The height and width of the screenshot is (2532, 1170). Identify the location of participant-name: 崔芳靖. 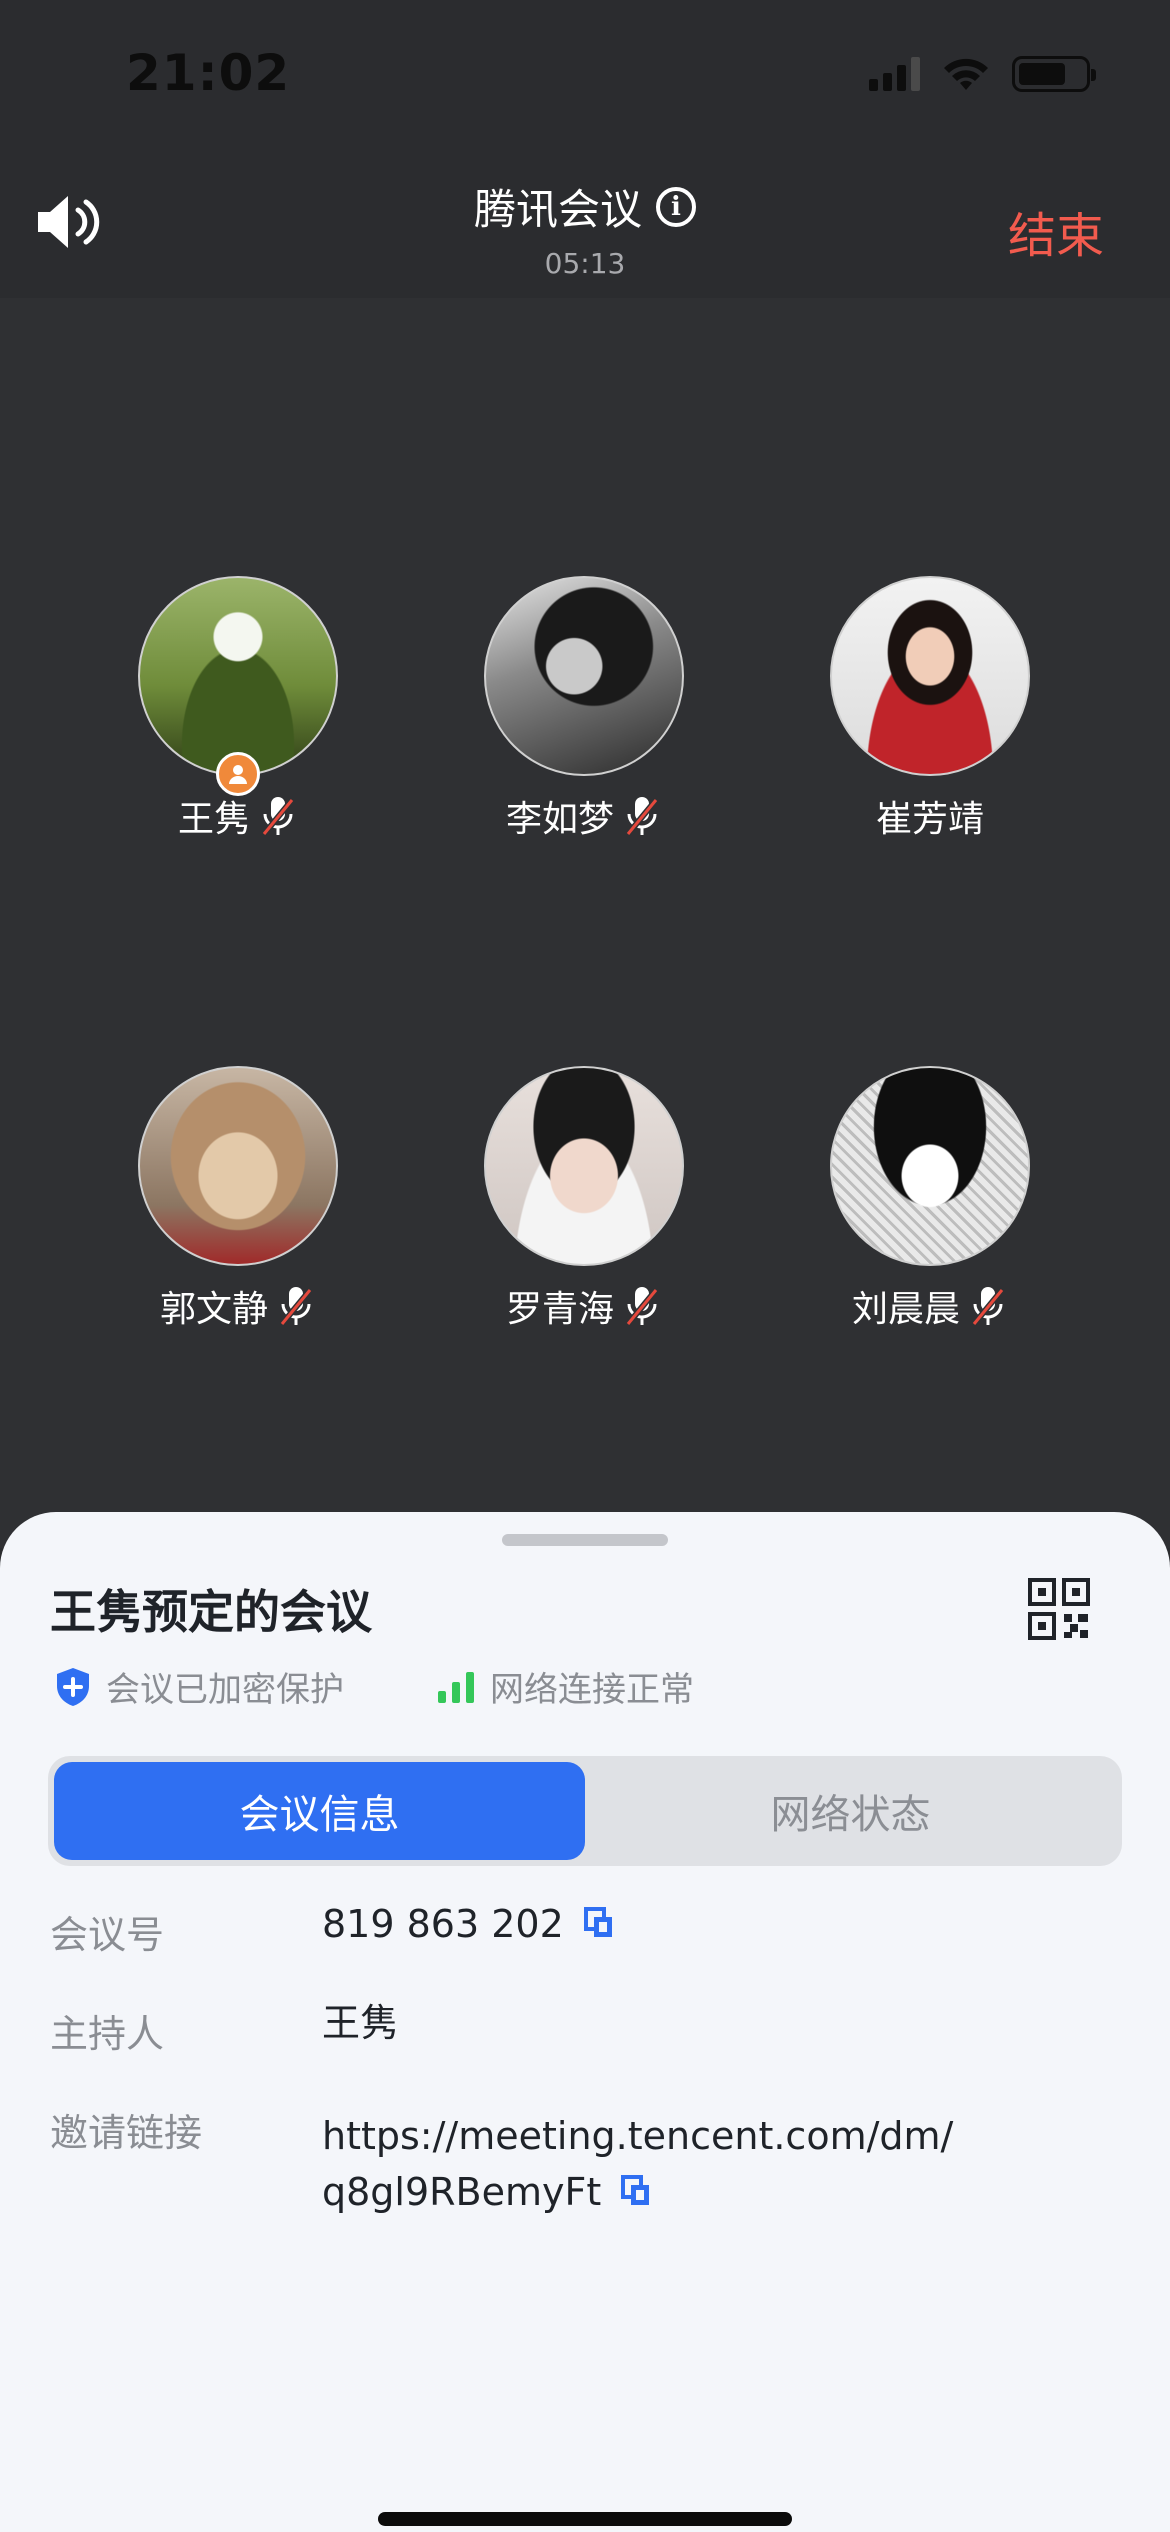
(929, 819).